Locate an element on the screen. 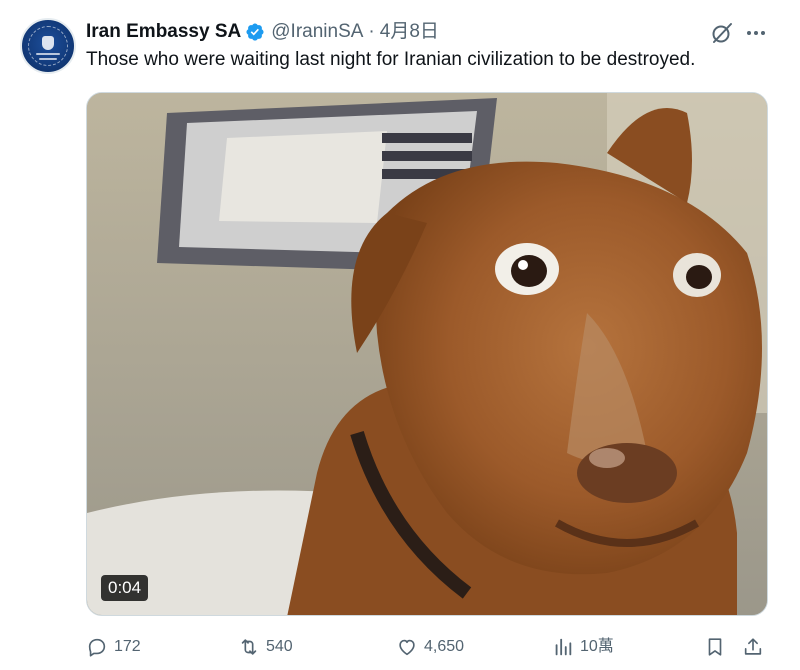 This screenshot has height=670, width=800. verified-badge-icon is located at coordinates (255, 32).